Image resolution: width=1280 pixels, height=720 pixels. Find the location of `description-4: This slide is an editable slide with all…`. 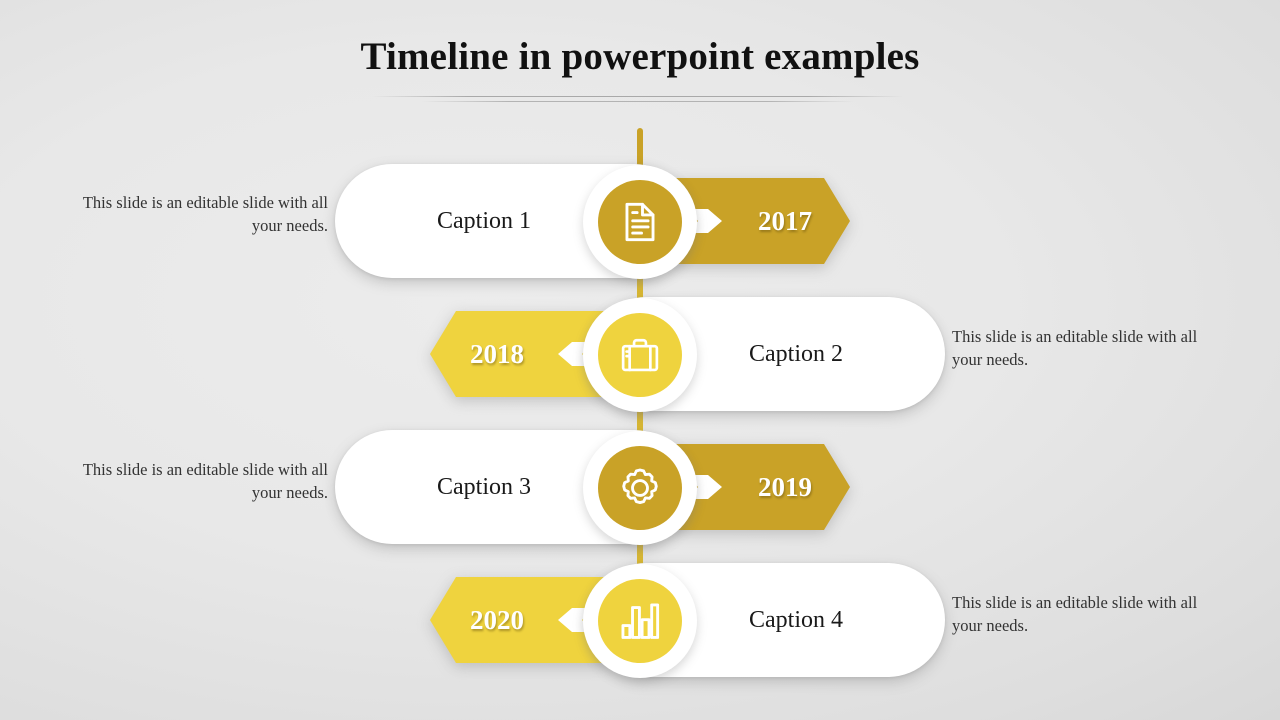

description-4: This slide is an editable slide with all… is located at coordinates (1075, 614).